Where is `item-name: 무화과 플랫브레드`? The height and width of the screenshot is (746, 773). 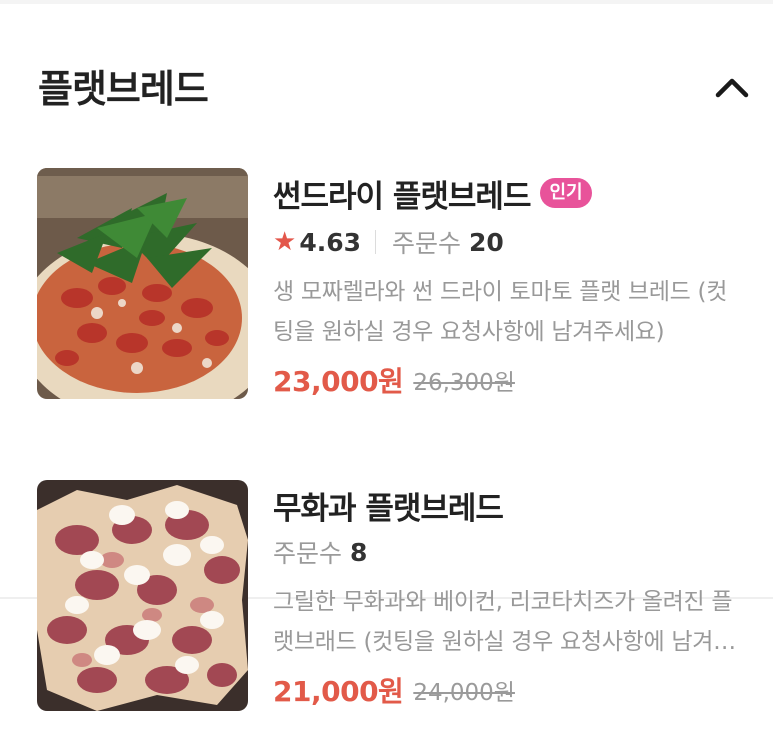
item-name: 무화과 플랫브레드 is located at coordinates (388, 508).